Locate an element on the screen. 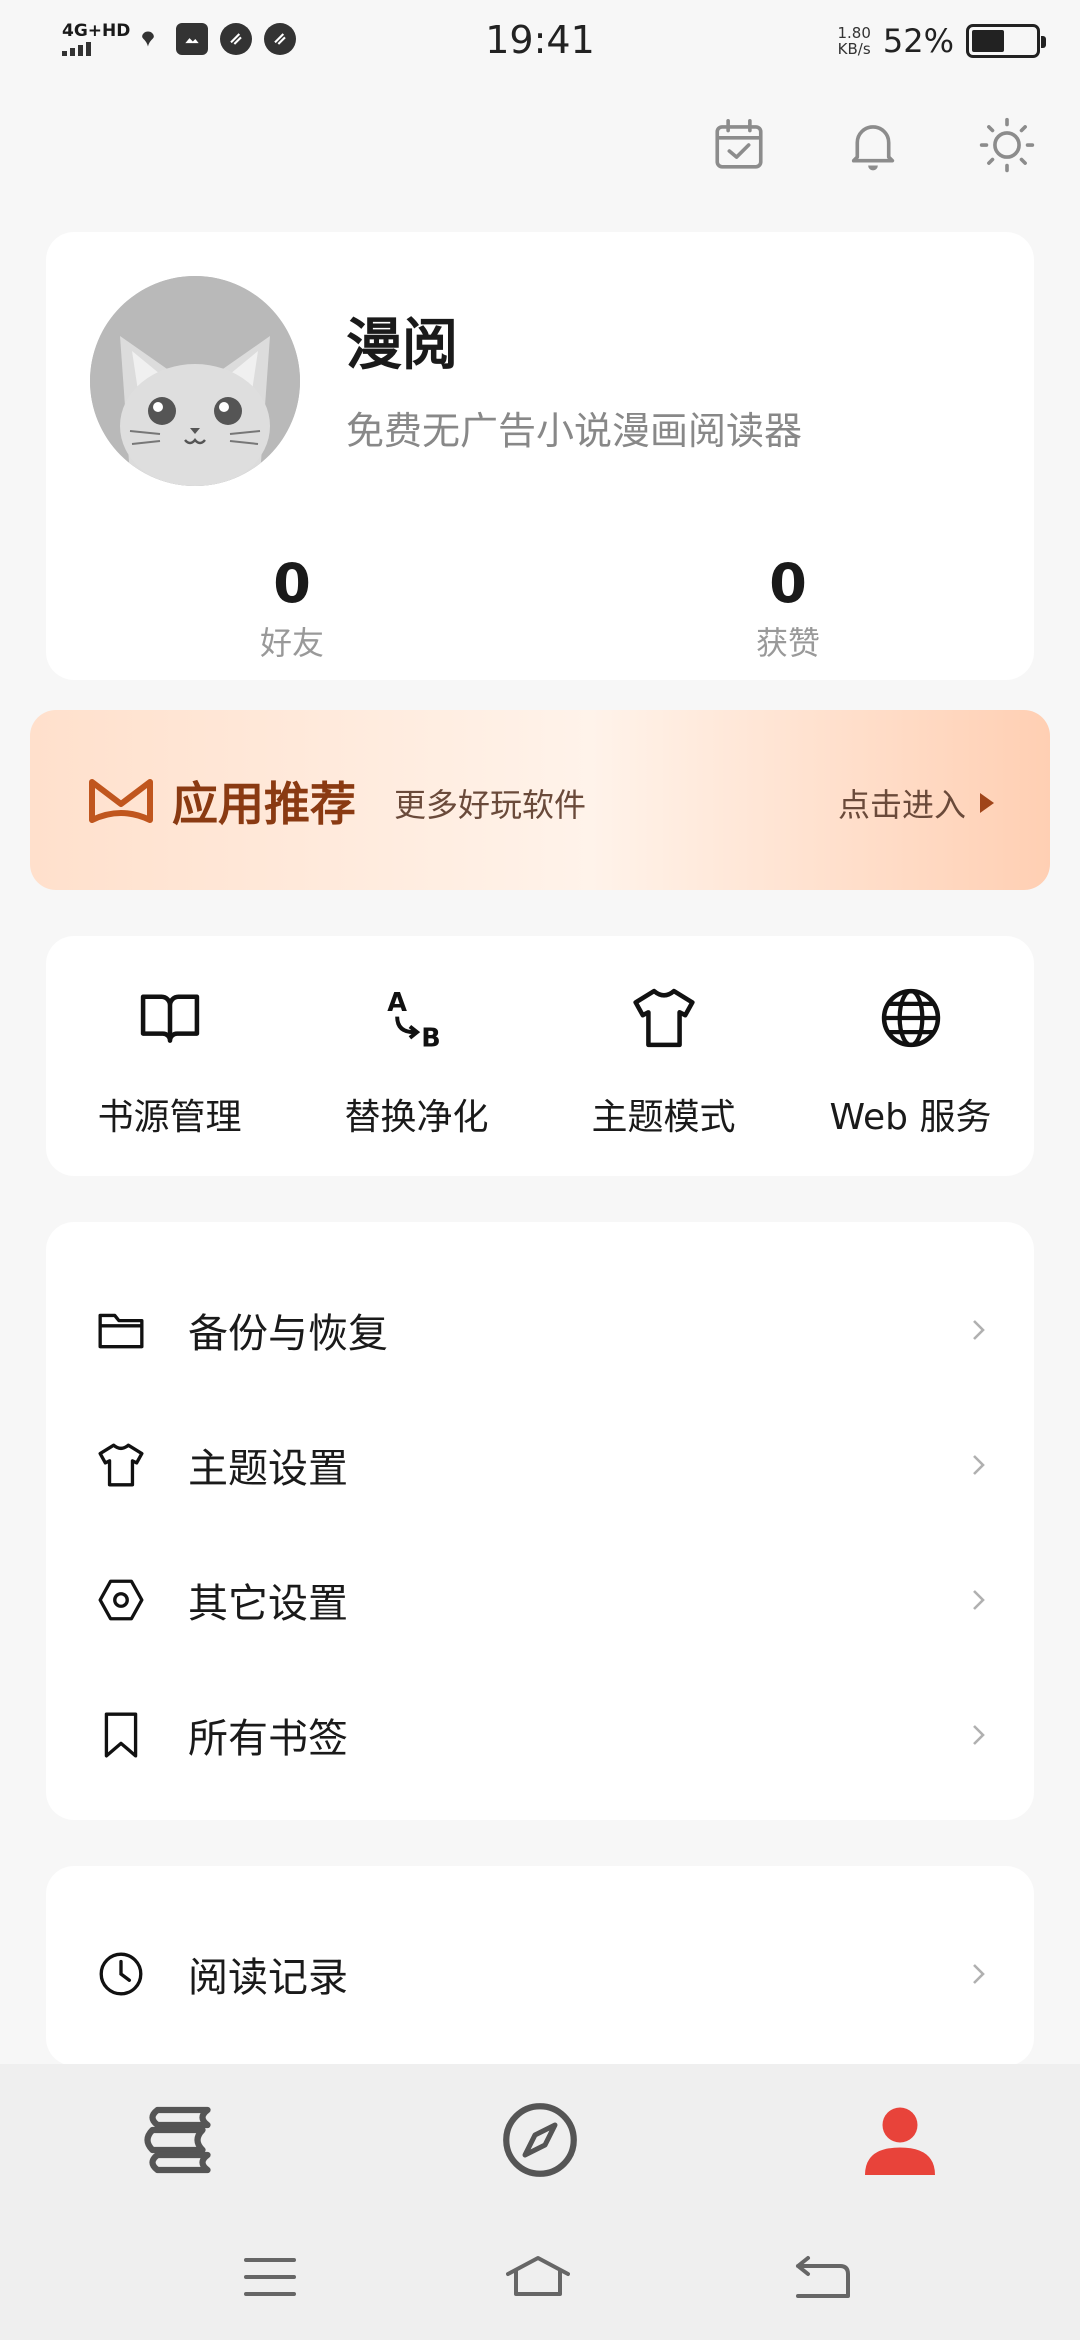 This screenshot has height=2340, width=1080. menu-backup-restore: 备份与恢复 is located at coordinates (540, 1329).